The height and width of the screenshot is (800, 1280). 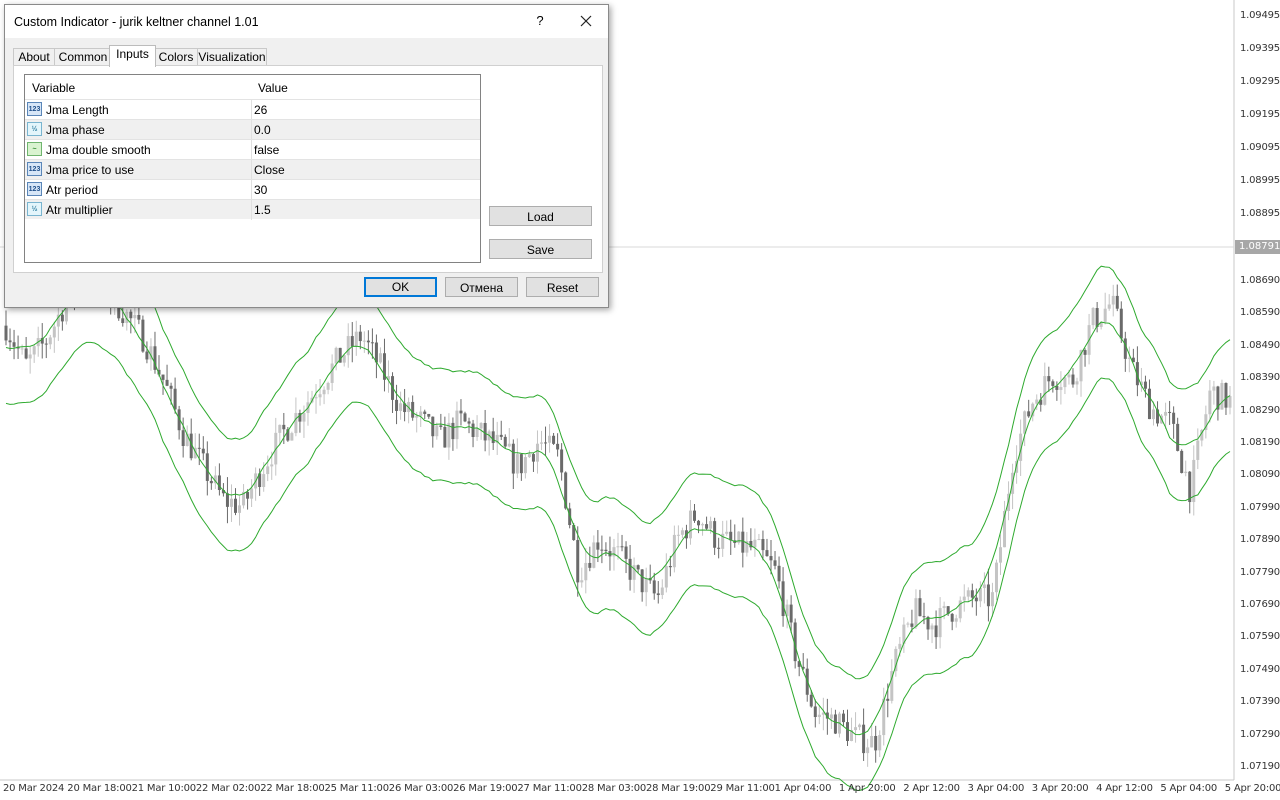 What do you see at coordinates (99, 788) in the screenshot?
I see `time-tick-label: 20 Mar 18:00` at bounding box center [99, 788].